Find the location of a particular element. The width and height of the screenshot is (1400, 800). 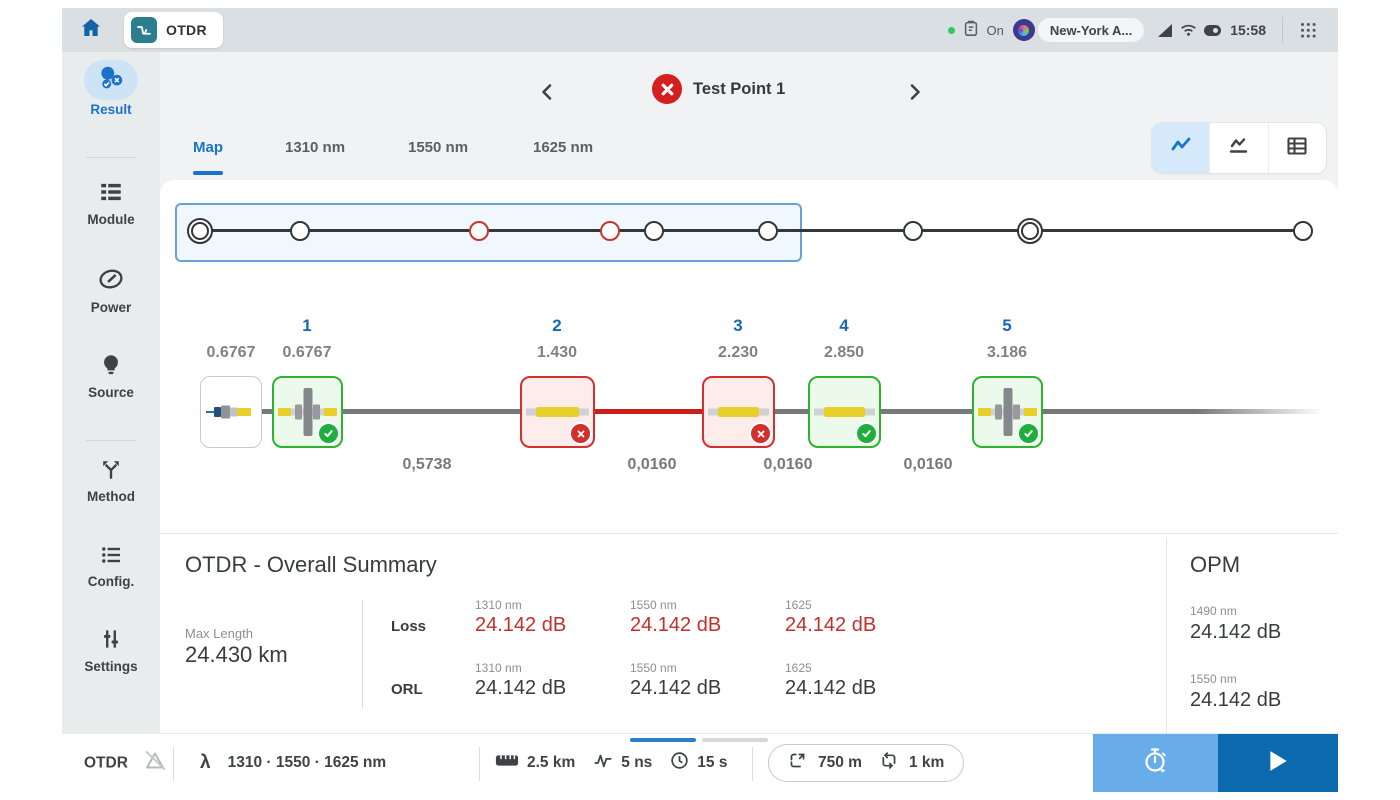

smoothed-trace-view-button is located at coordinates (1239, 148).